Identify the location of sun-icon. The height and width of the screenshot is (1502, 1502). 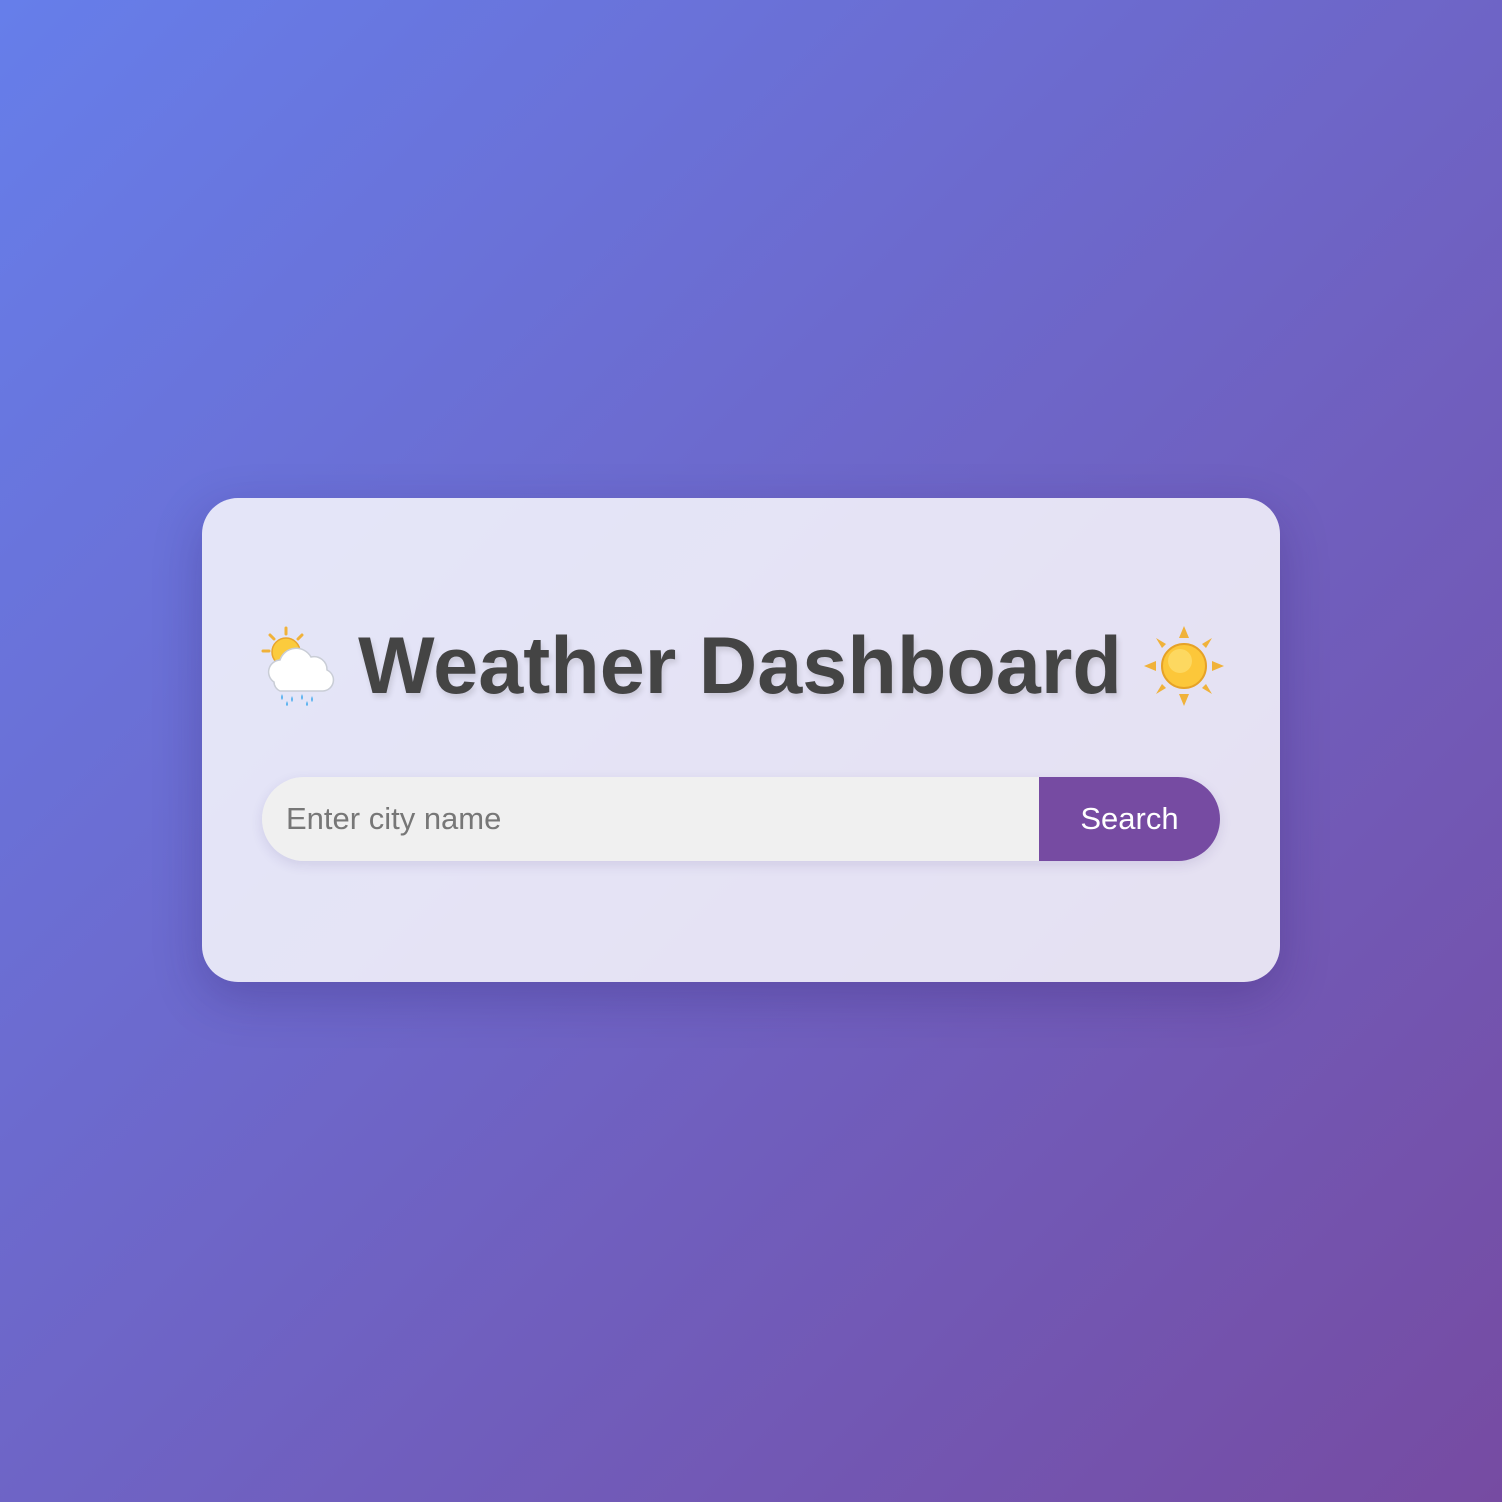
(1183, 666).